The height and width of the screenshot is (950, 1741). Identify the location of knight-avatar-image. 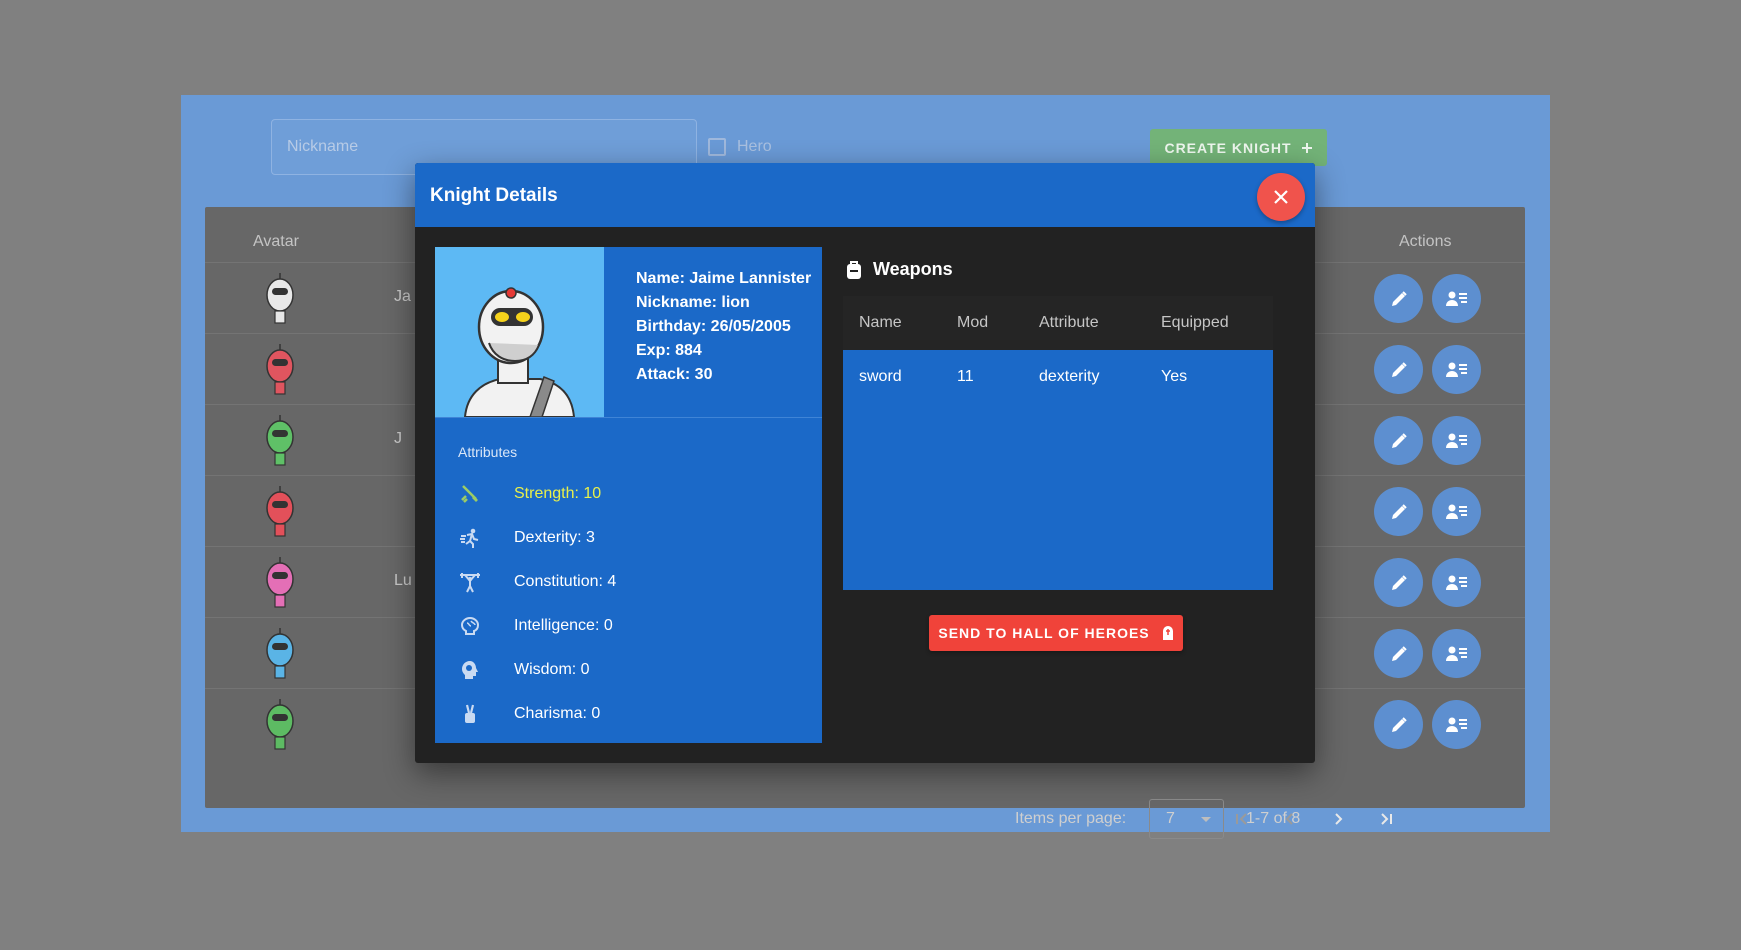
(519, 352).